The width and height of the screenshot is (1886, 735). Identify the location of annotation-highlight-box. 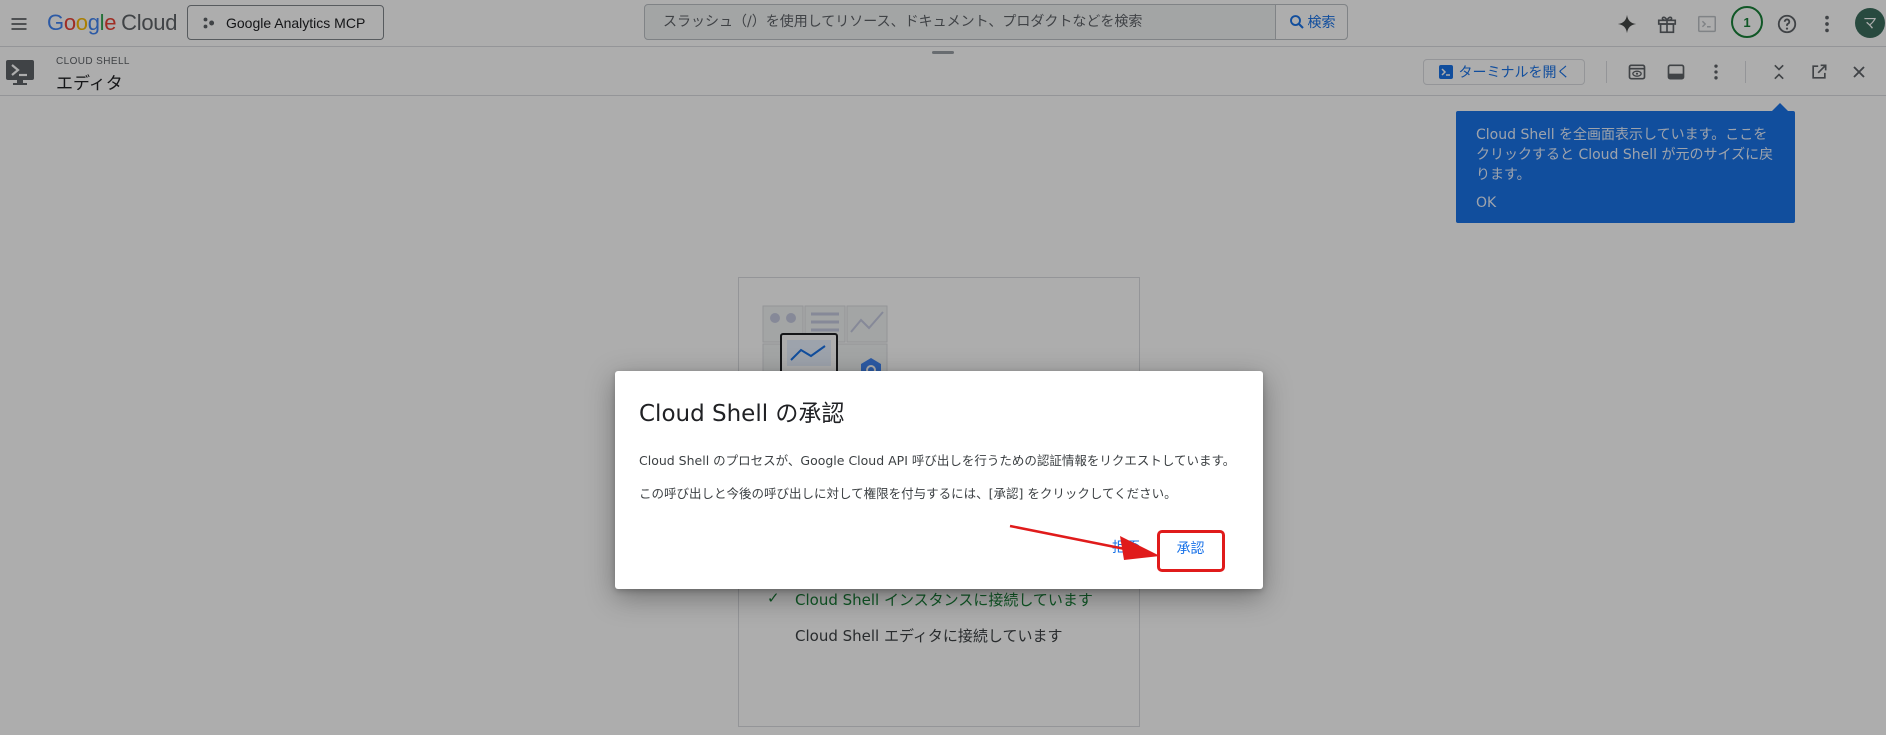
(1191, 551).